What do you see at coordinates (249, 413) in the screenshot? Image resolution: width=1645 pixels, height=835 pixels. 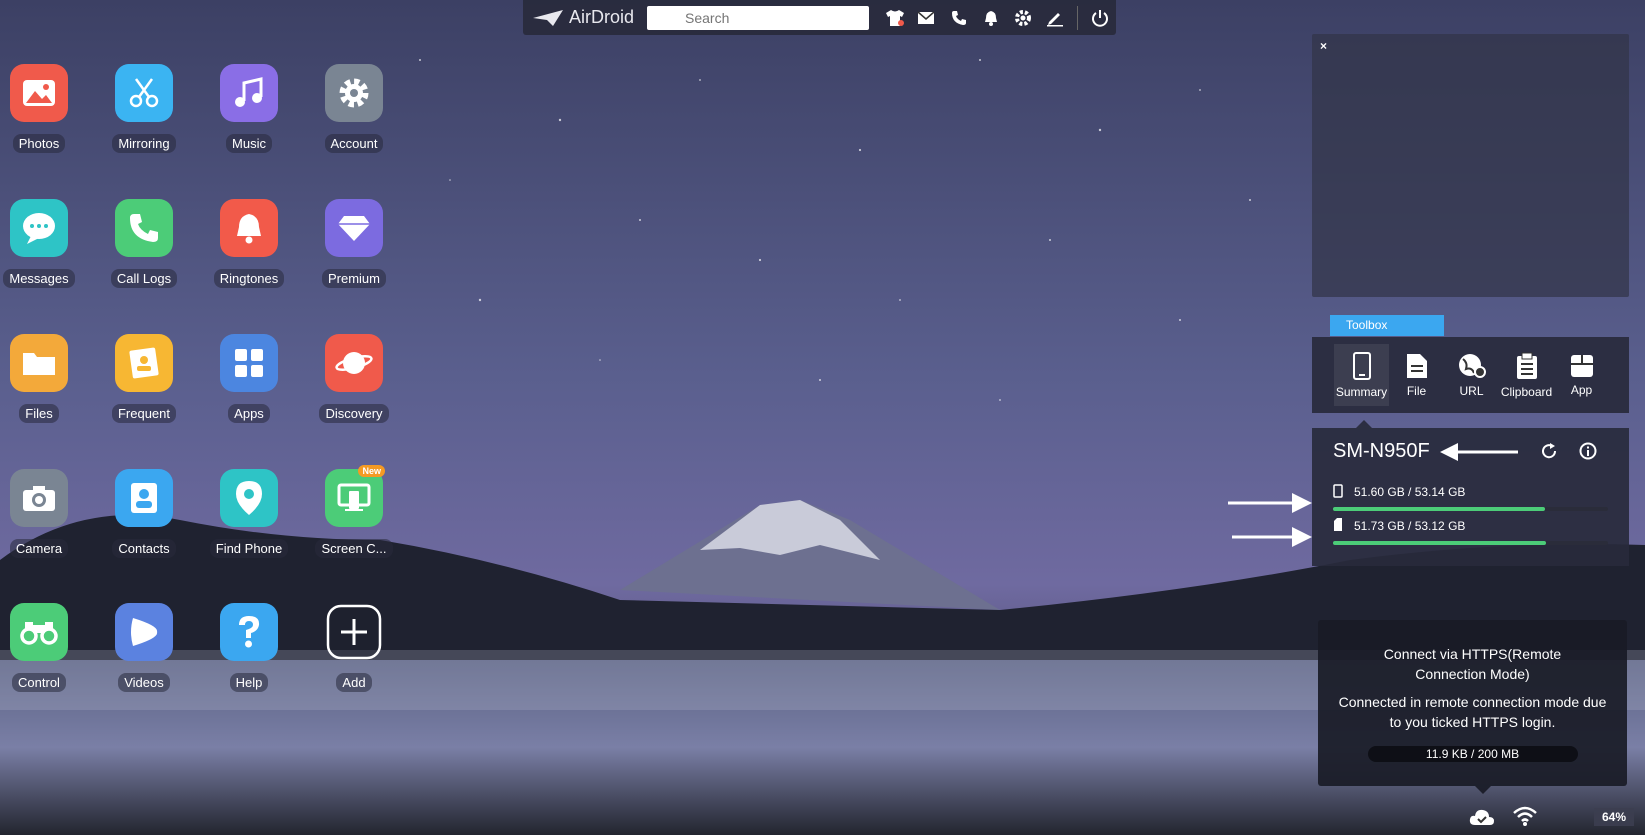 I see `app-label: Apps` at bounding box center [249, 413].